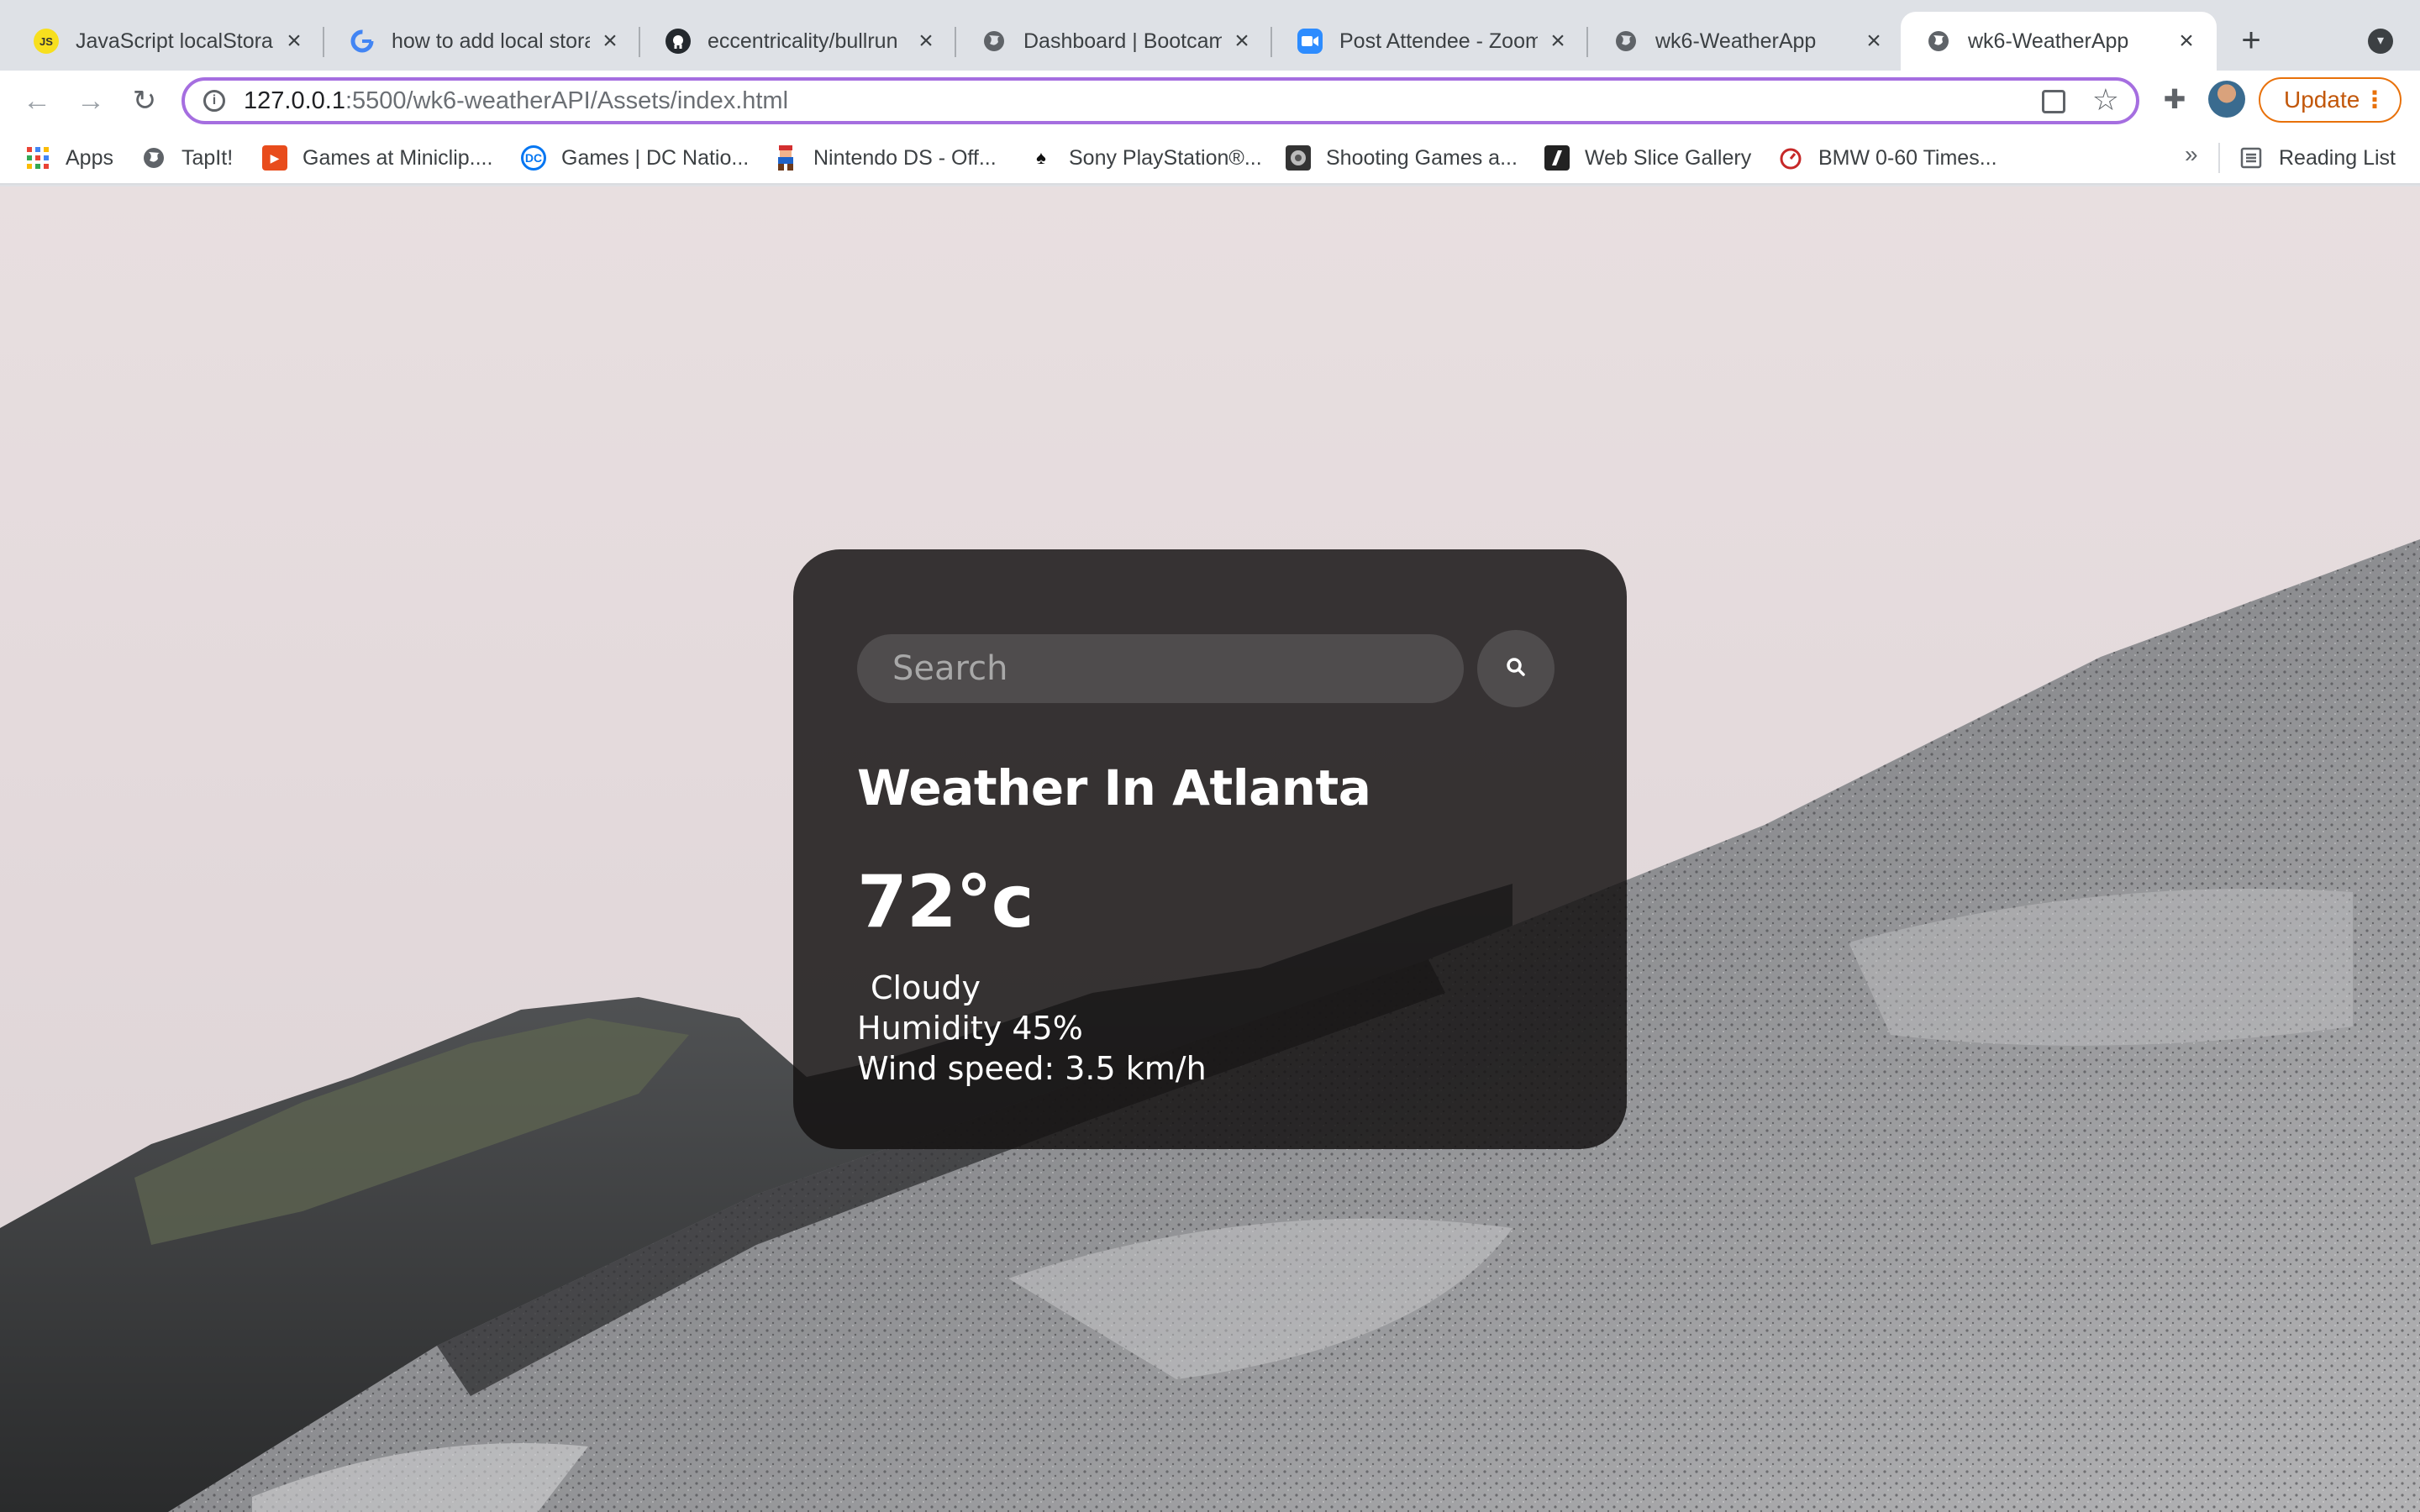  I want to click on tab-wk6-weatherapp-active: wk6-WeatherApp ×, so click(2059, 41).